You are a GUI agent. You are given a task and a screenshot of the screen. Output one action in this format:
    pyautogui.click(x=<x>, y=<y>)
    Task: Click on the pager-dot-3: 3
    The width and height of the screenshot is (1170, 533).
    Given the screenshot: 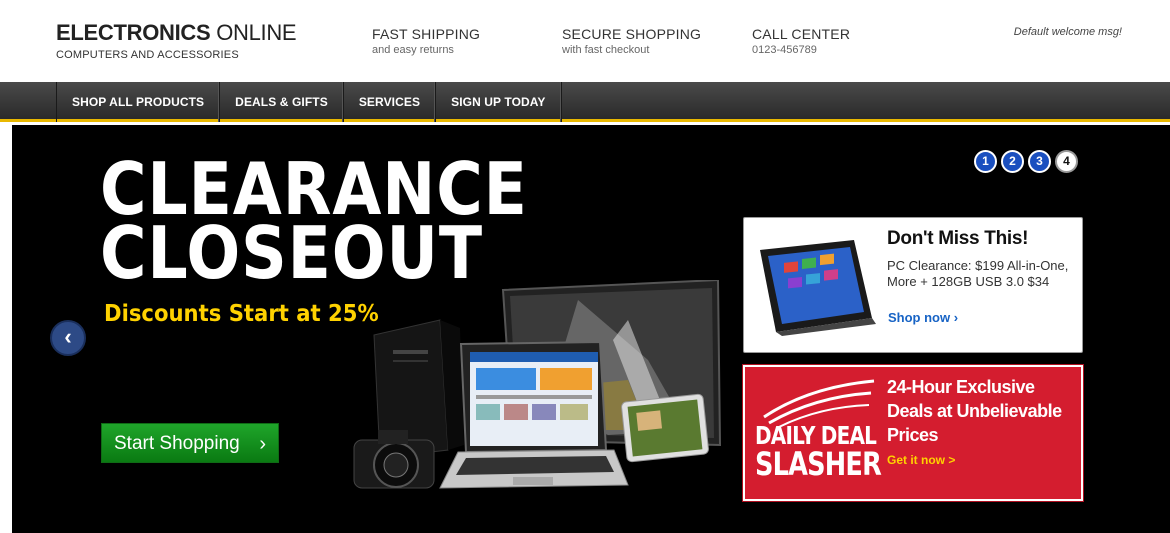 What is the action you would take?
    pyautogui.click(x=1039, y=161)
    